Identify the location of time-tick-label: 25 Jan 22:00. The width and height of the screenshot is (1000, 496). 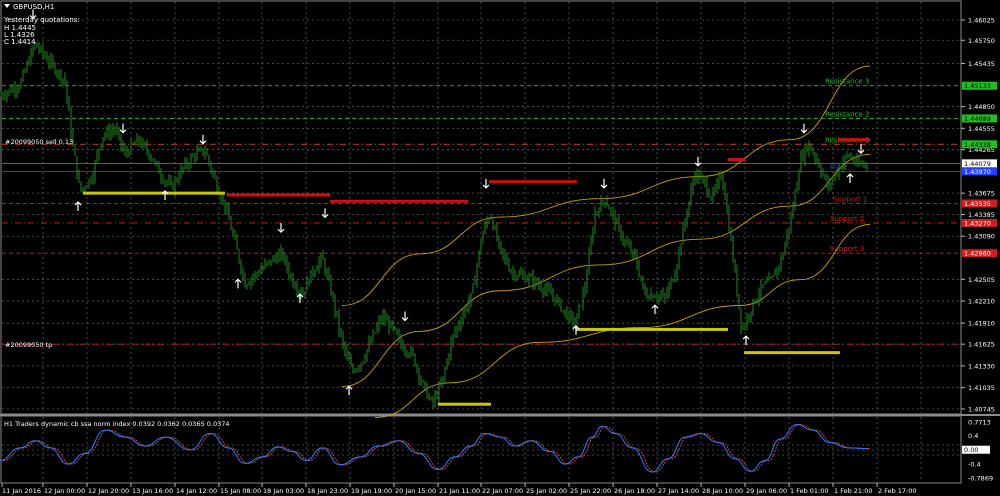
(590, 491).